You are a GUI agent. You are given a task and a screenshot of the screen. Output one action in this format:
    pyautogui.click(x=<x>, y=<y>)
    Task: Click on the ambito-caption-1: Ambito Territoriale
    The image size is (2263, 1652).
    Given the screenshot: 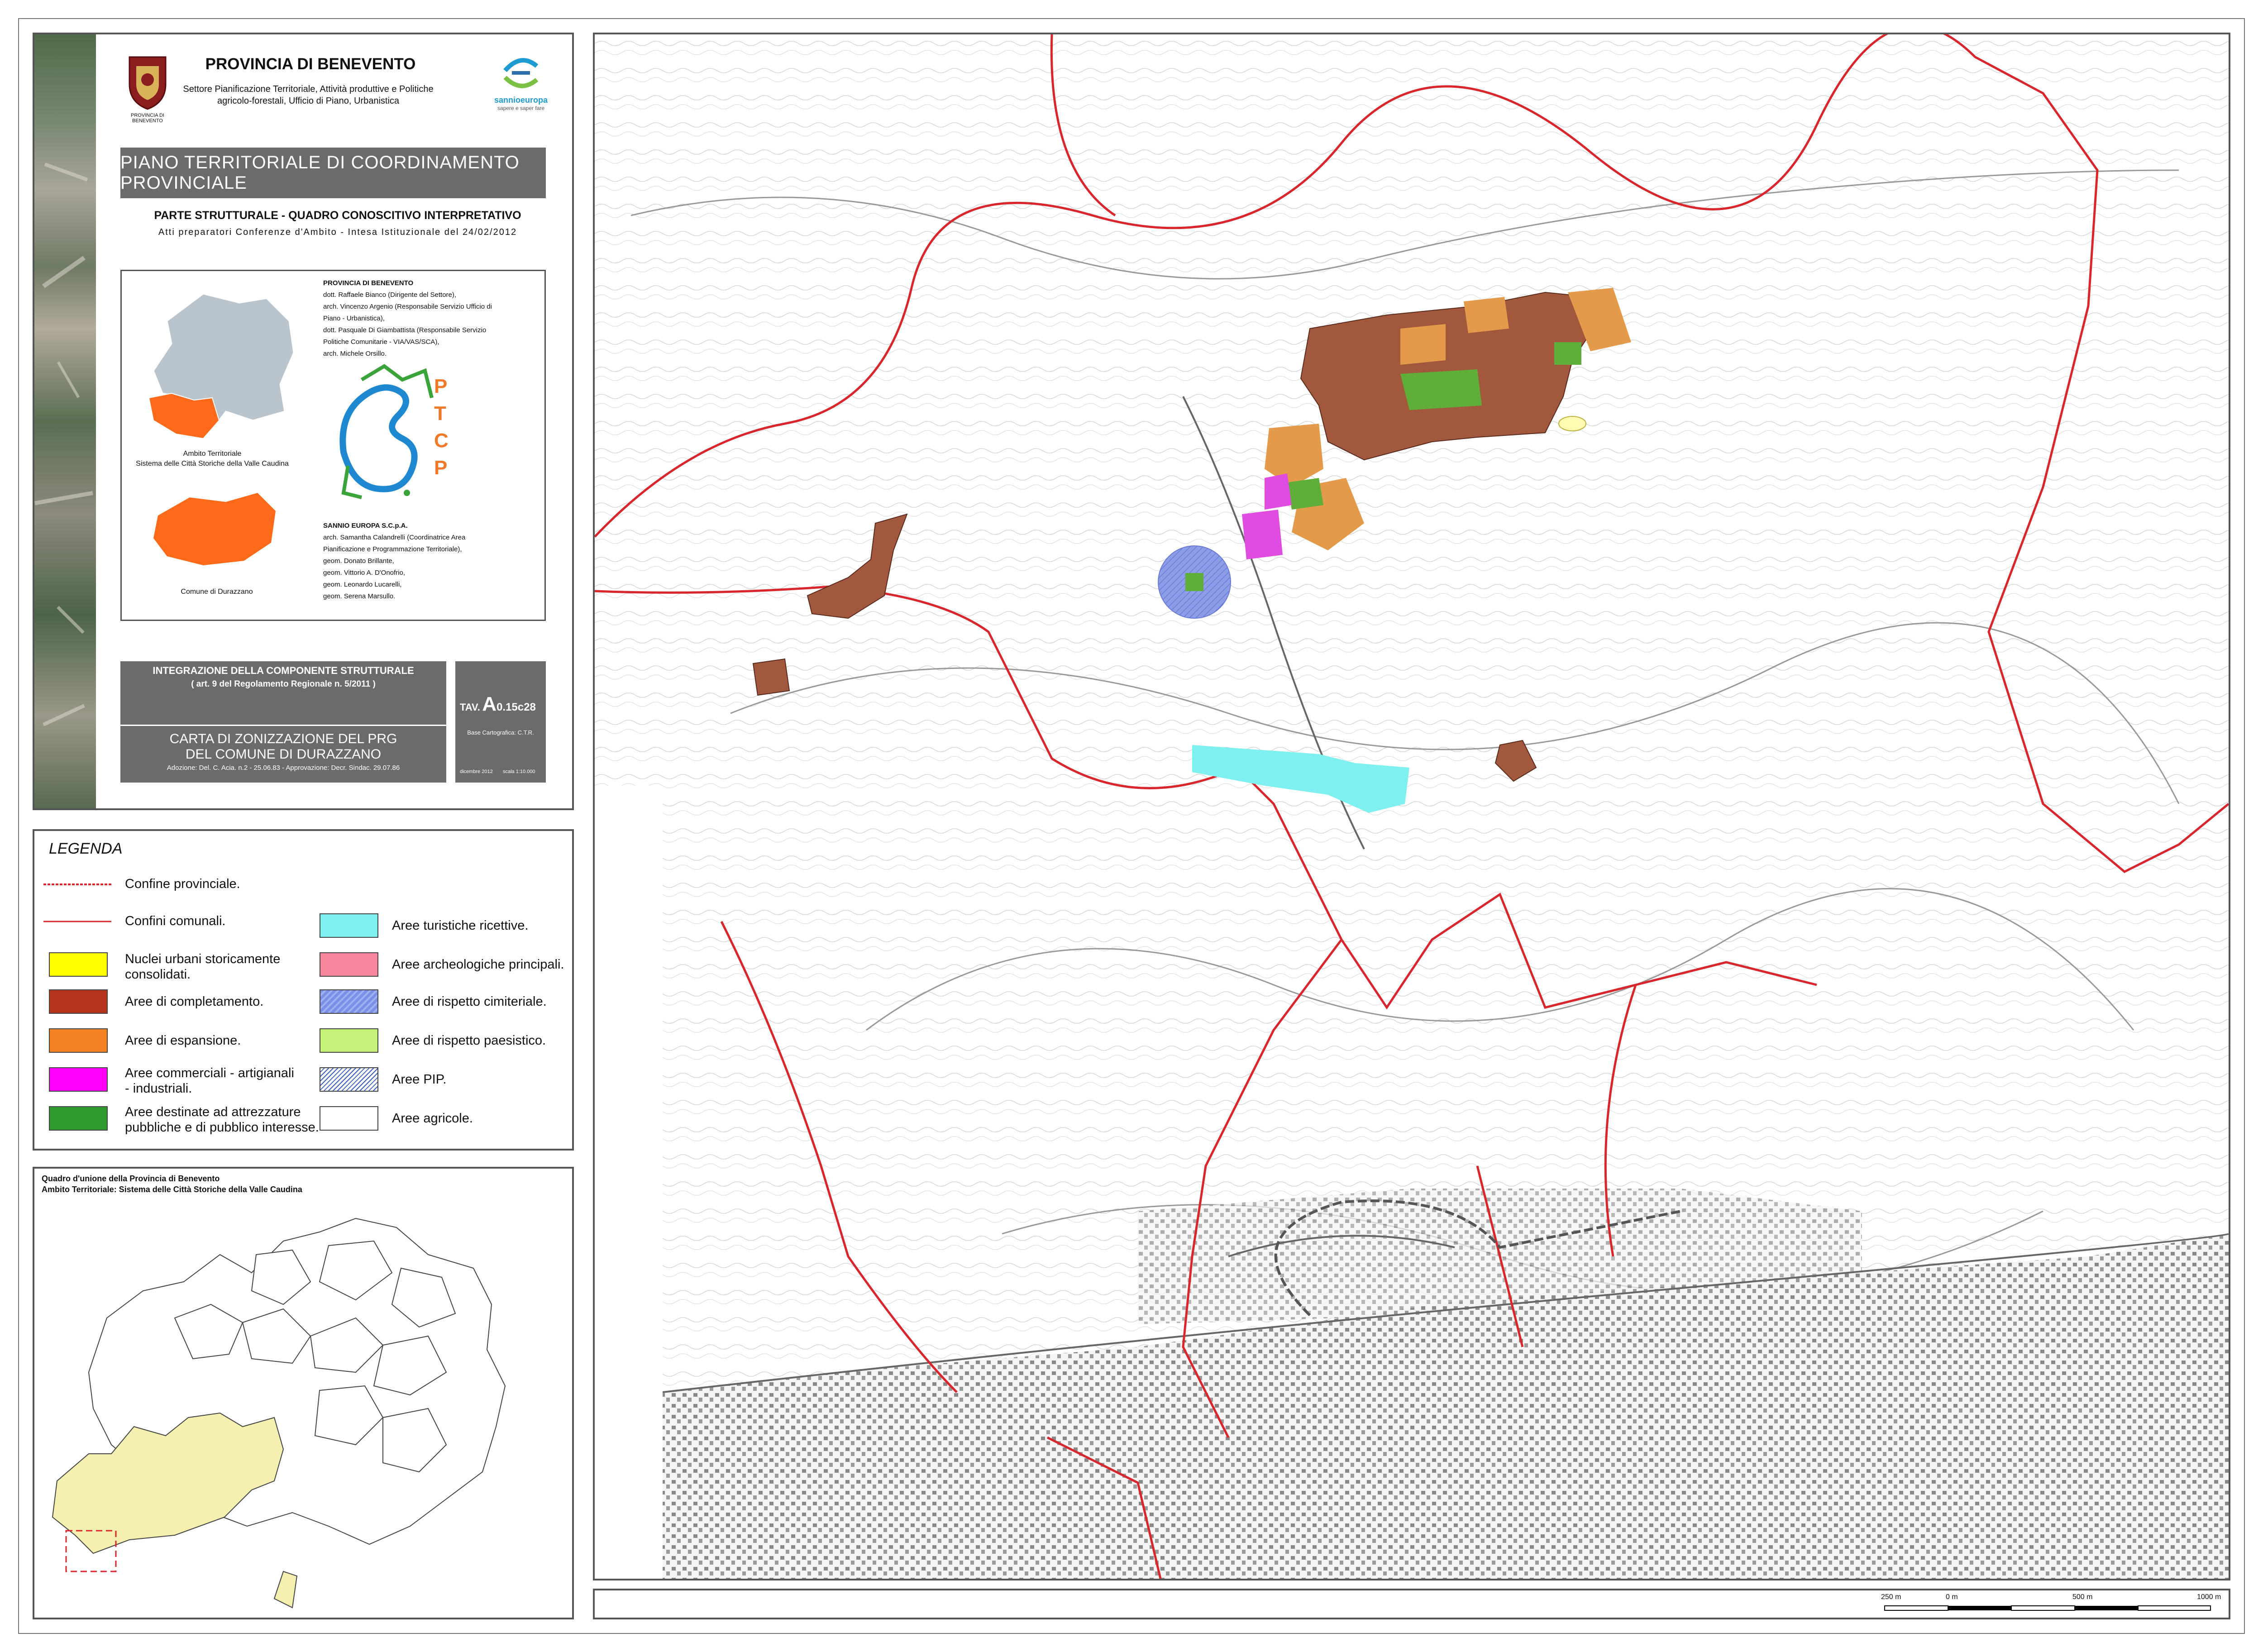 What is the action you would take?
    pyautogui.click(x=212, y=454)
    